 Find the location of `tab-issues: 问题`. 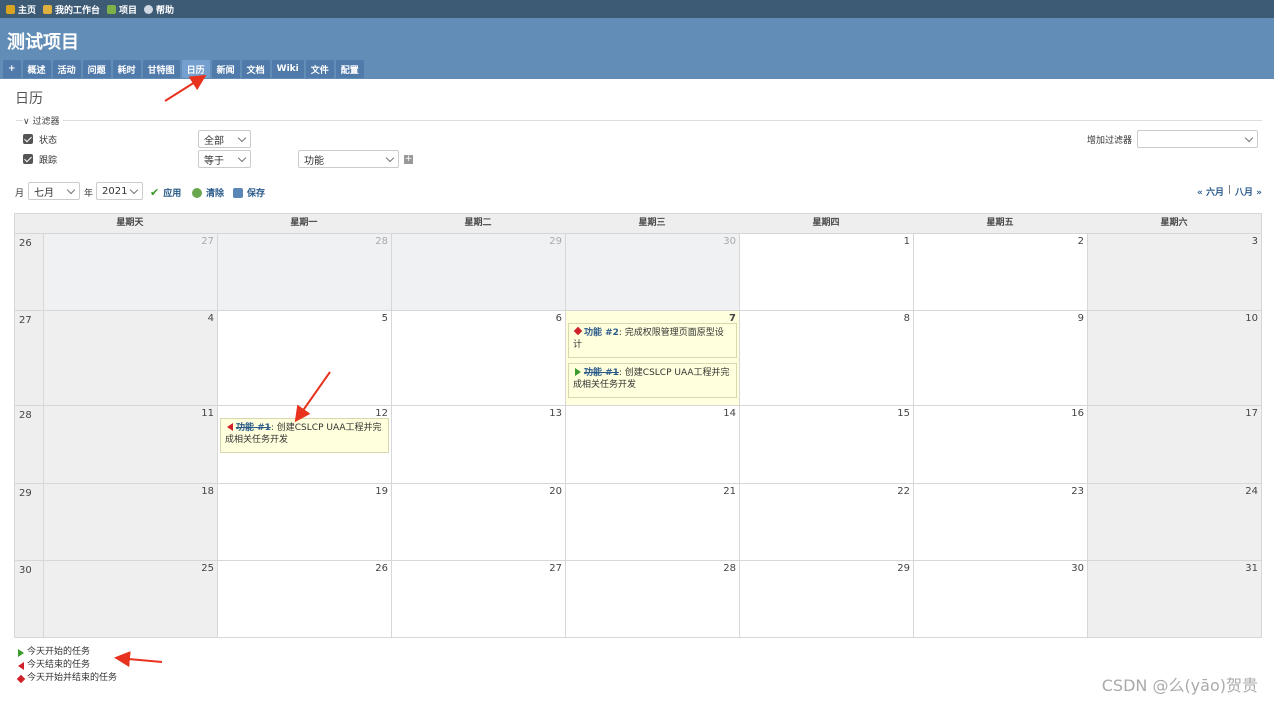

tab-issues: 问题 is located at coordinates (96, 69).